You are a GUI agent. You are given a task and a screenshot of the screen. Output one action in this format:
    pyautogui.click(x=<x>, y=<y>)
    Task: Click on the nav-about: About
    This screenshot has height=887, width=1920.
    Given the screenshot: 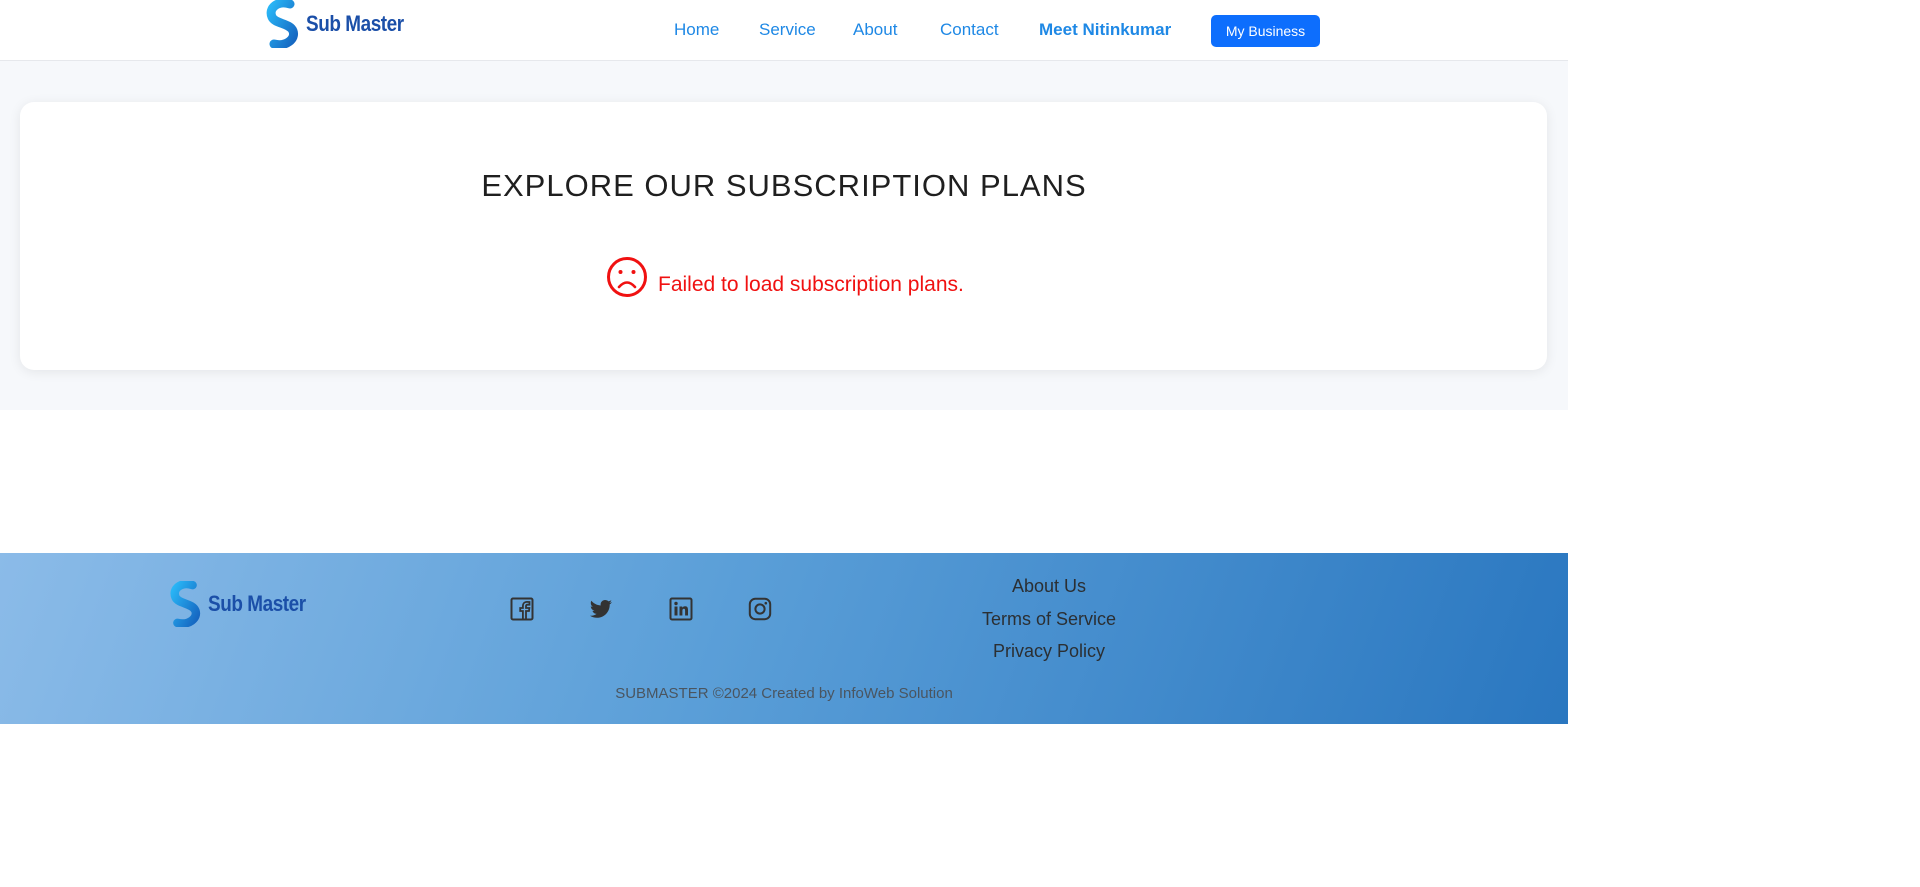 What is the action you would take?
    pyautogui.click(x=875, y=30)
    